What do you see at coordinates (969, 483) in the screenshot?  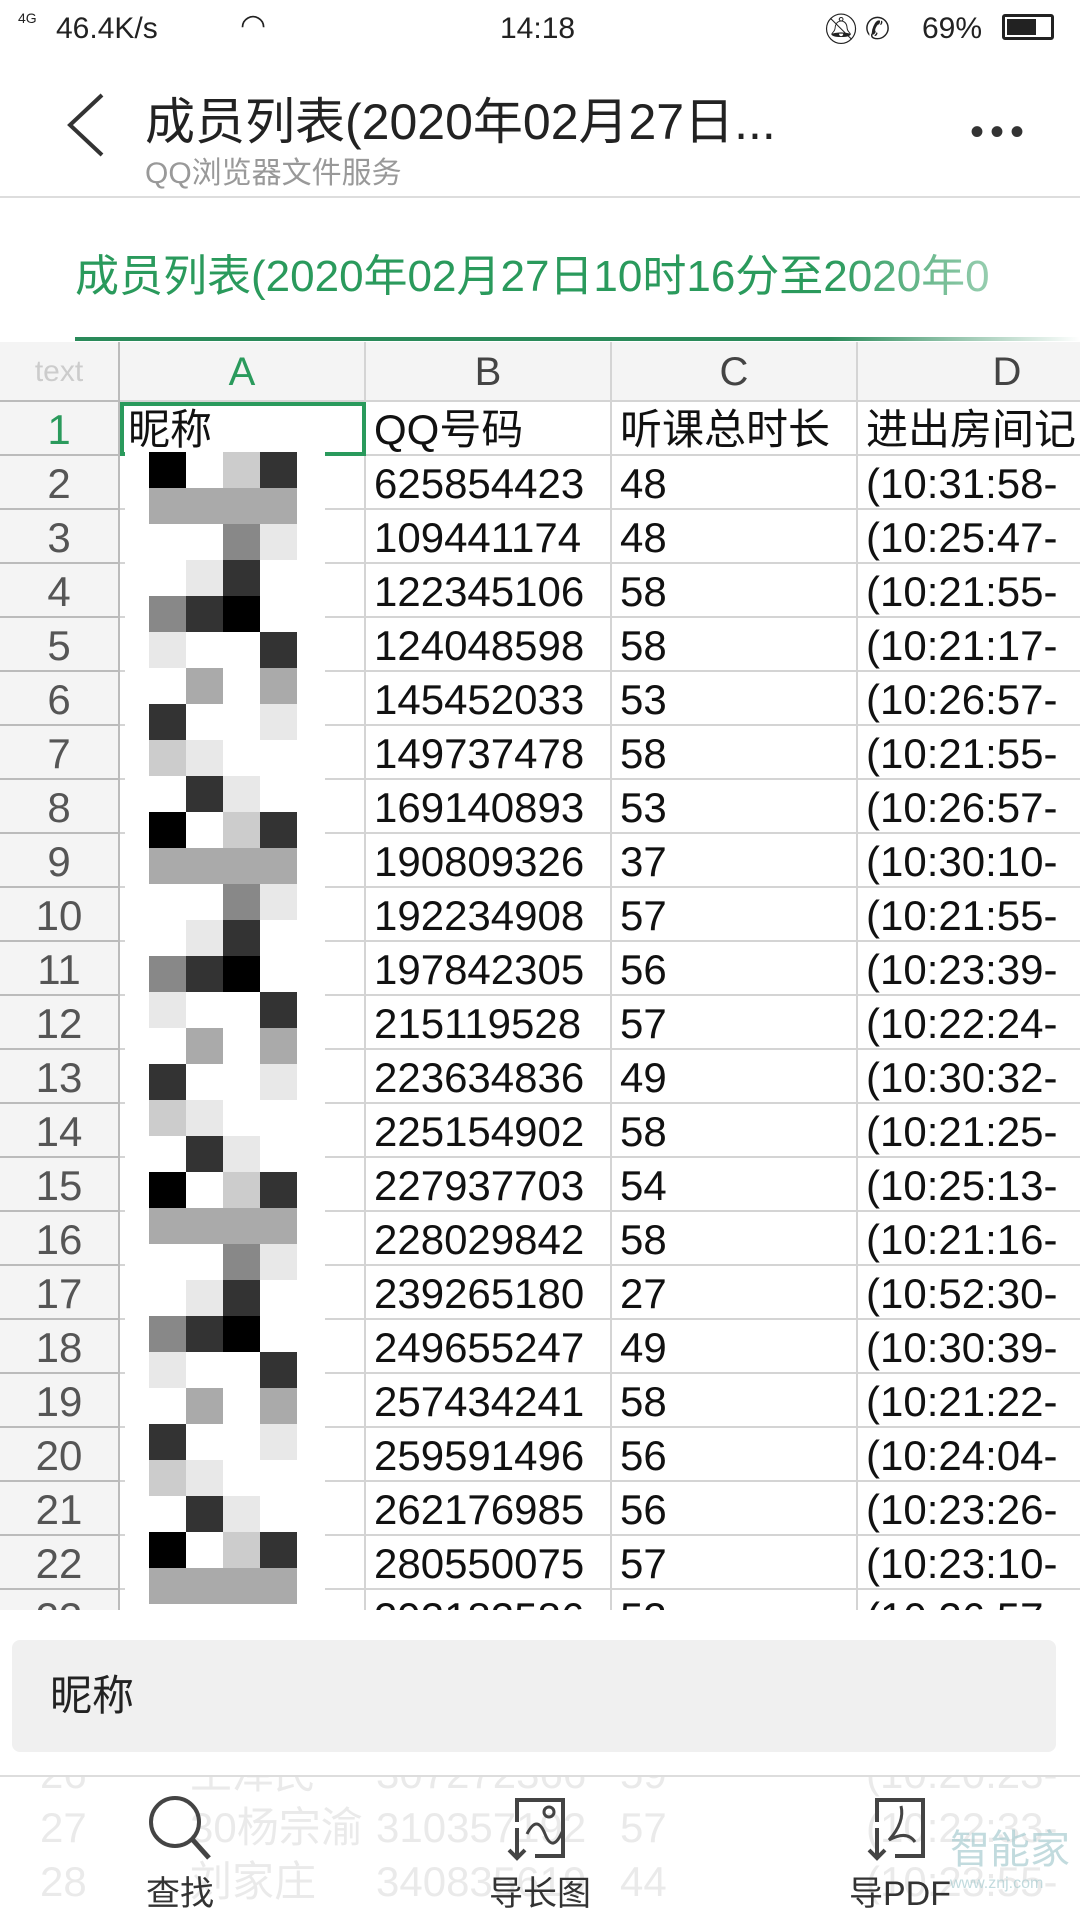 I see `cell-room-log: (10:31:58-` at bounding box center [969, 483].